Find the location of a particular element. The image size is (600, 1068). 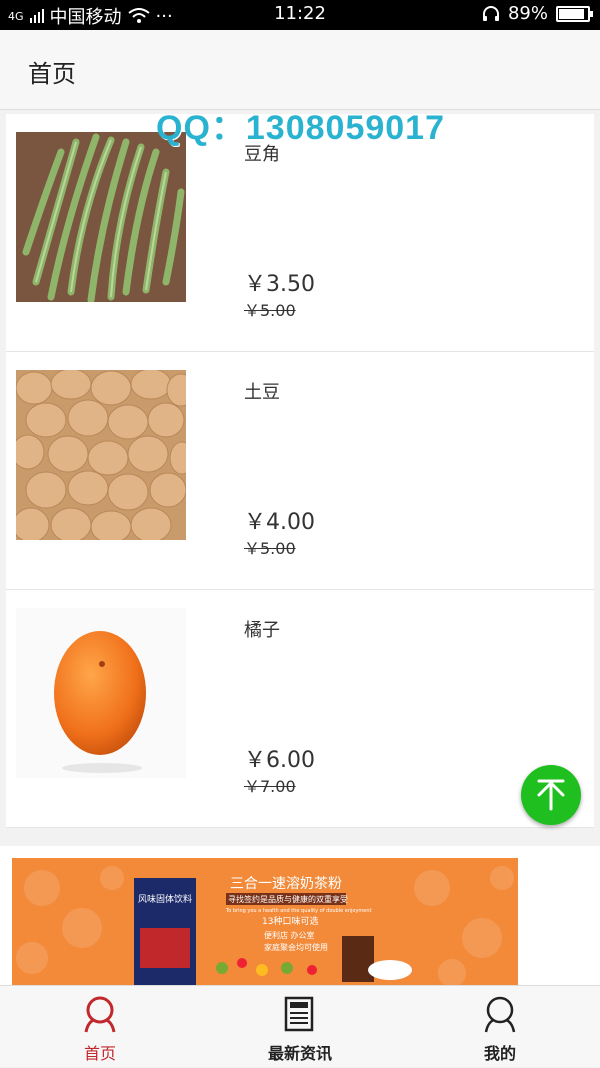

product-image-green-beans is located at coordinates (101, 217).